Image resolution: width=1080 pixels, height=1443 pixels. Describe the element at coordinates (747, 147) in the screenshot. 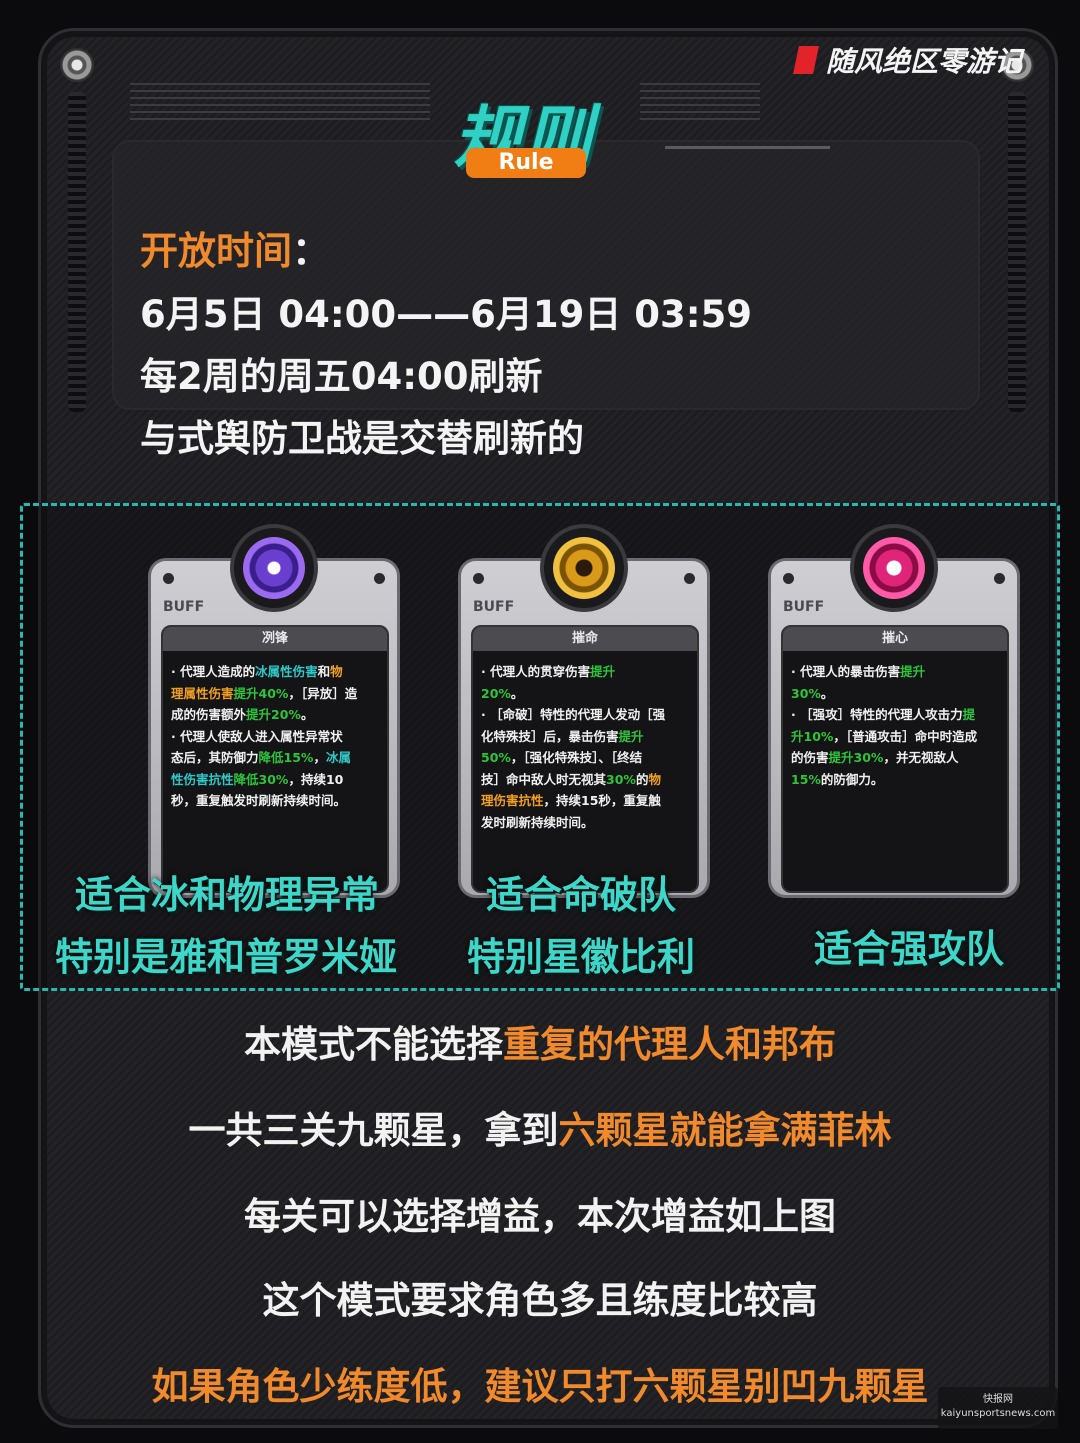

I see `panel-divider` at that location.